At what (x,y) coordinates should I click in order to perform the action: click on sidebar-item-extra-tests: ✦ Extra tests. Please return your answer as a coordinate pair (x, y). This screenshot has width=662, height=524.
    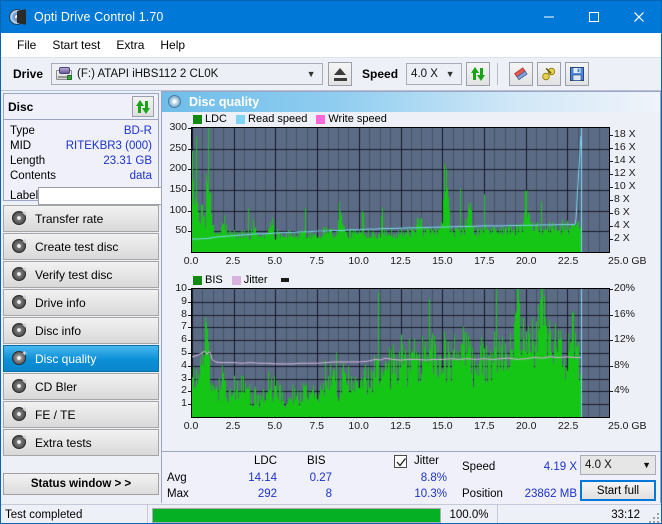
    Looking at the image, I should click on (81, 442).